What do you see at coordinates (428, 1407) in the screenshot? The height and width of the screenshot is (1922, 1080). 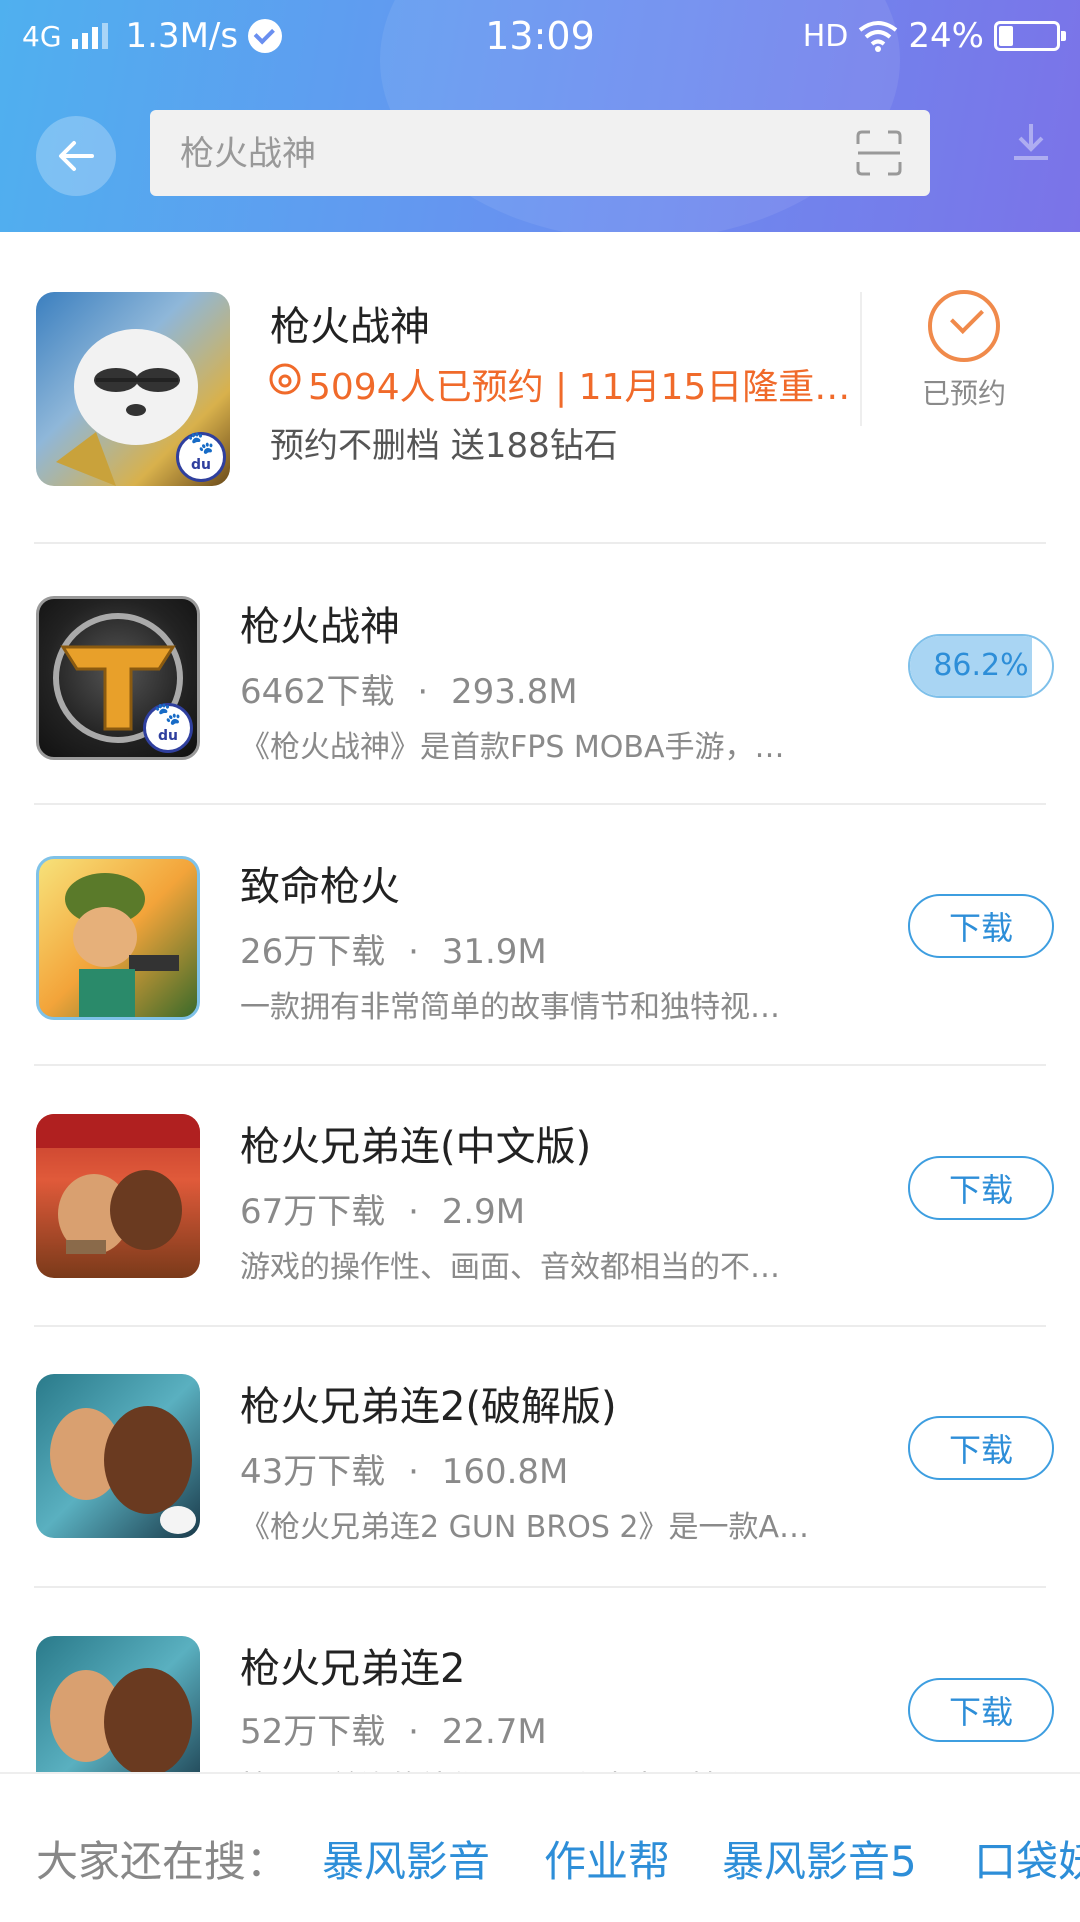 I see `app-title: 枪火兄弟连2(破解版)` at bounding box center [428, 1407].